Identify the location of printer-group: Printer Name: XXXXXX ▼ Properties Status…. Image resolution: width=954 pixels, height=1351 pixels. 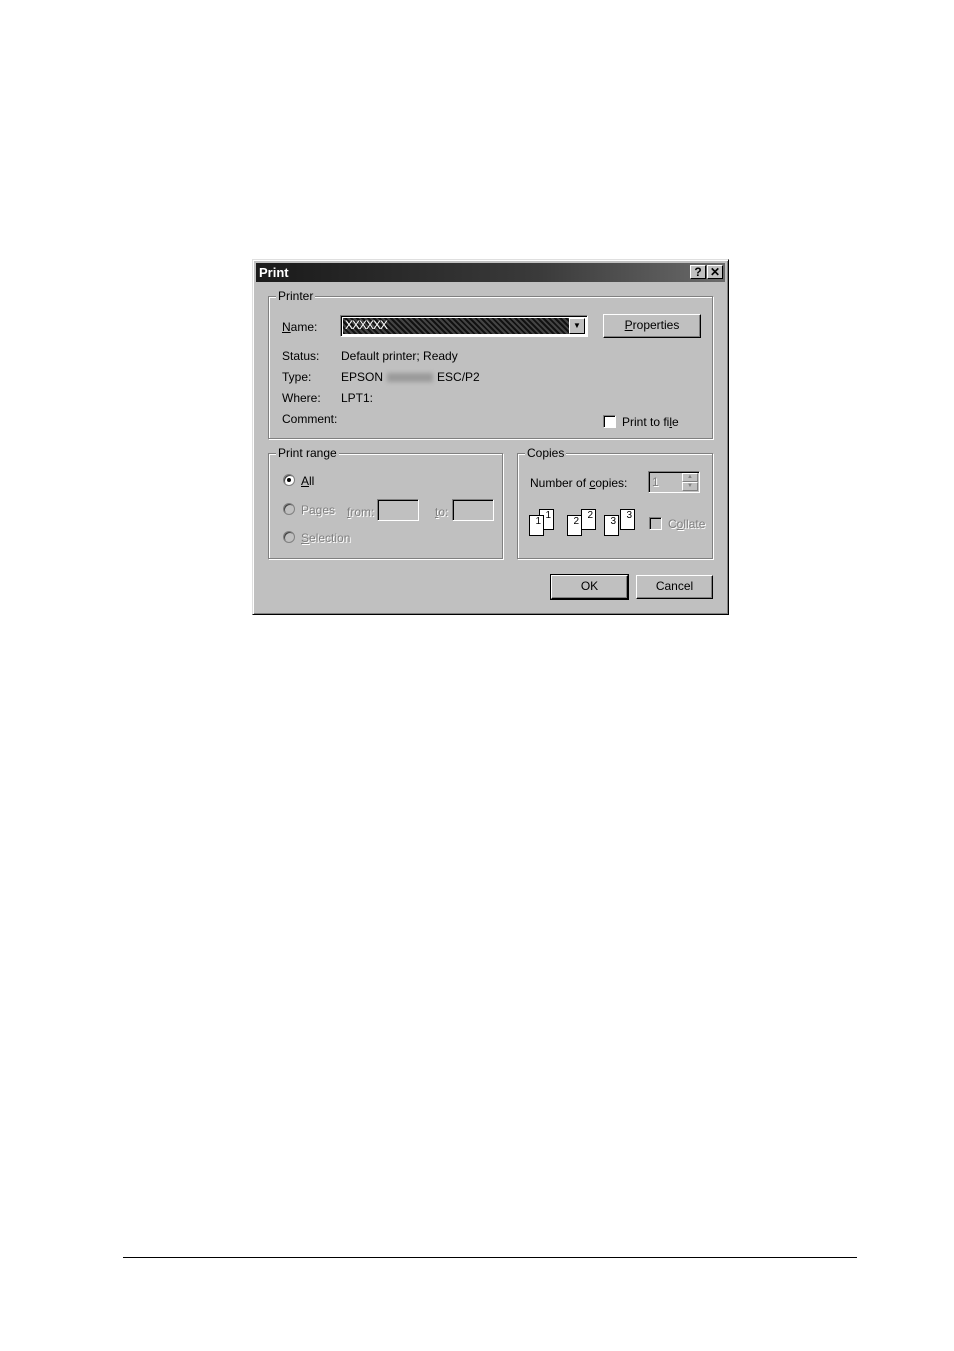
(490, 364).